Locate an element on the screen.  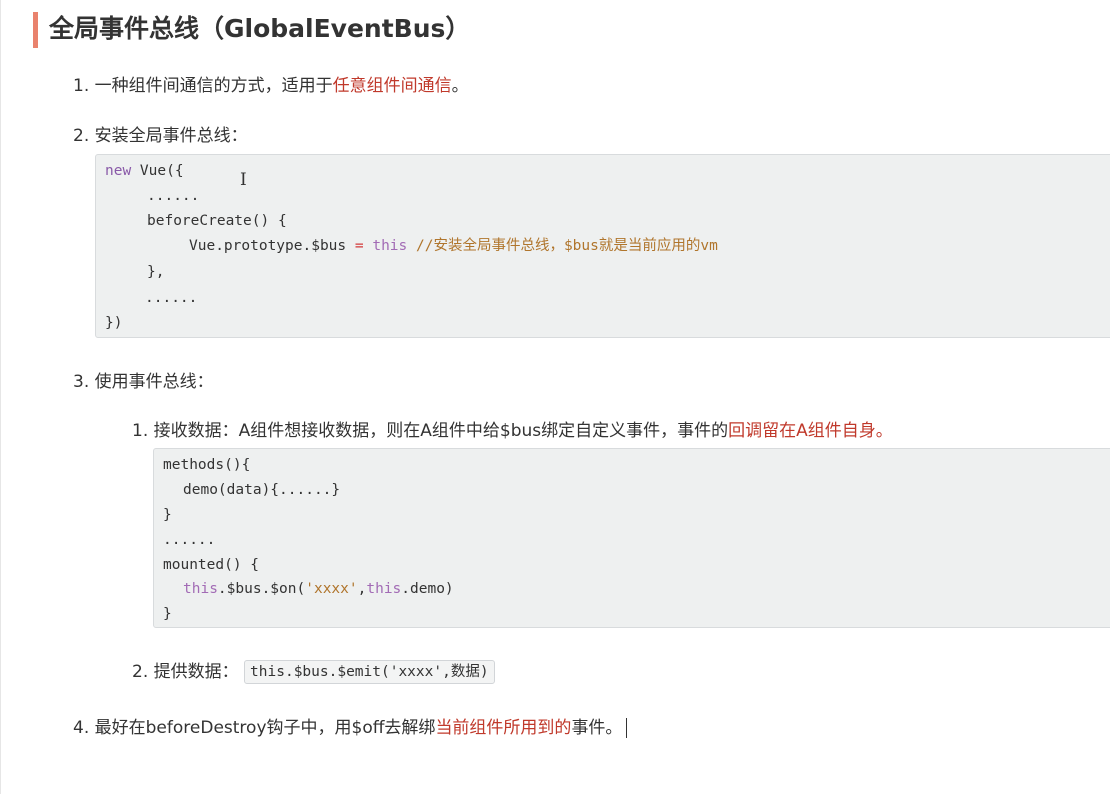
list-item-1: 1. 一种组件间通信的方式，适用于任意组件间通信。 is located at coordinates (271, 86).